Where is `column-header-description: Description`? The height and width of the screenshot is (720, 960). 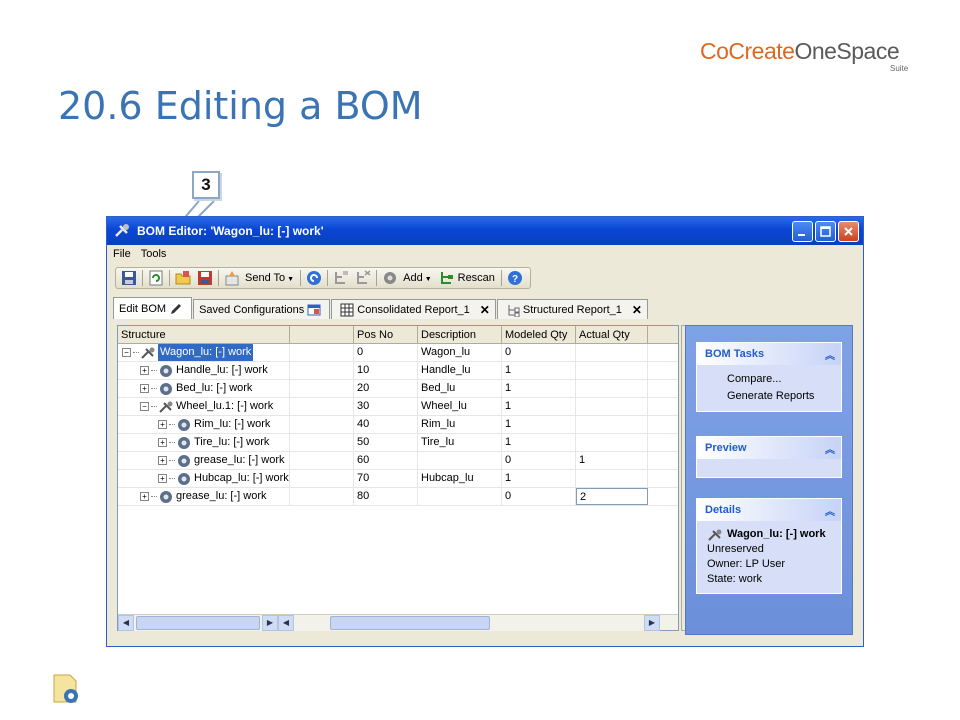
column-header-description: Description is located at coordinates (460, 334).